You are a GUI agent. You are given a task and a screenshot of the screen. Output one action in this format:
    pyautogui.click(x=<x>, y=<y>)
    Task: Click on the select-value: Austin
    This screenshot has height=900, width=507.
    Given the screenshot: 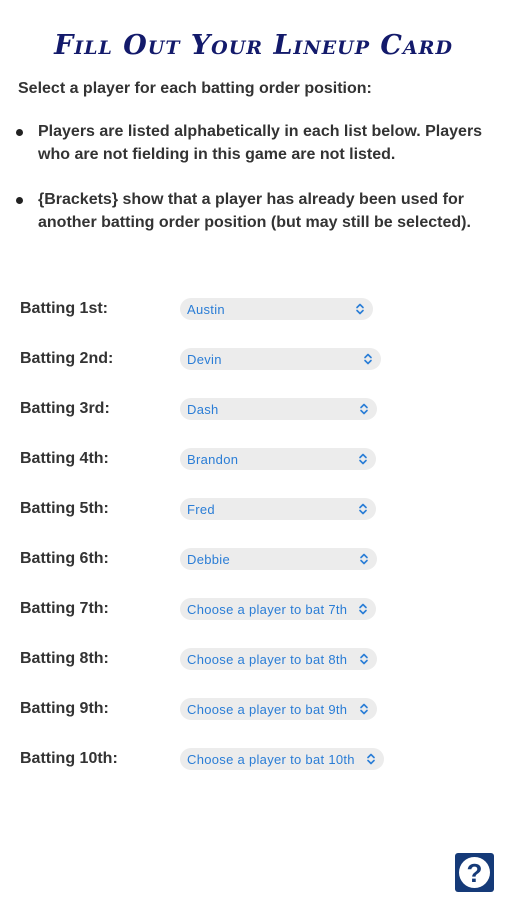 What is the action you would take?
    pyautogui.click(x=206, y=309)
    